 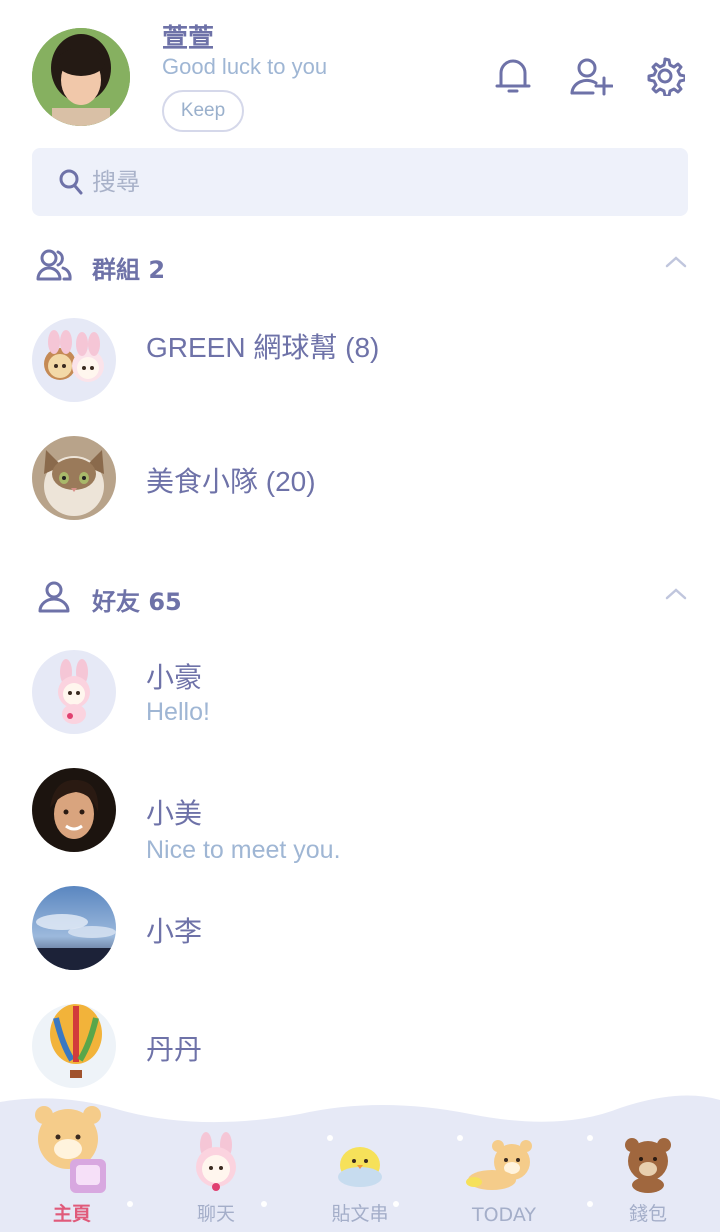 What do you see at coordinates (360, 1214) in the screenshot?
I see `nav-label: 貼文串` at bounding box center [360, 1214].